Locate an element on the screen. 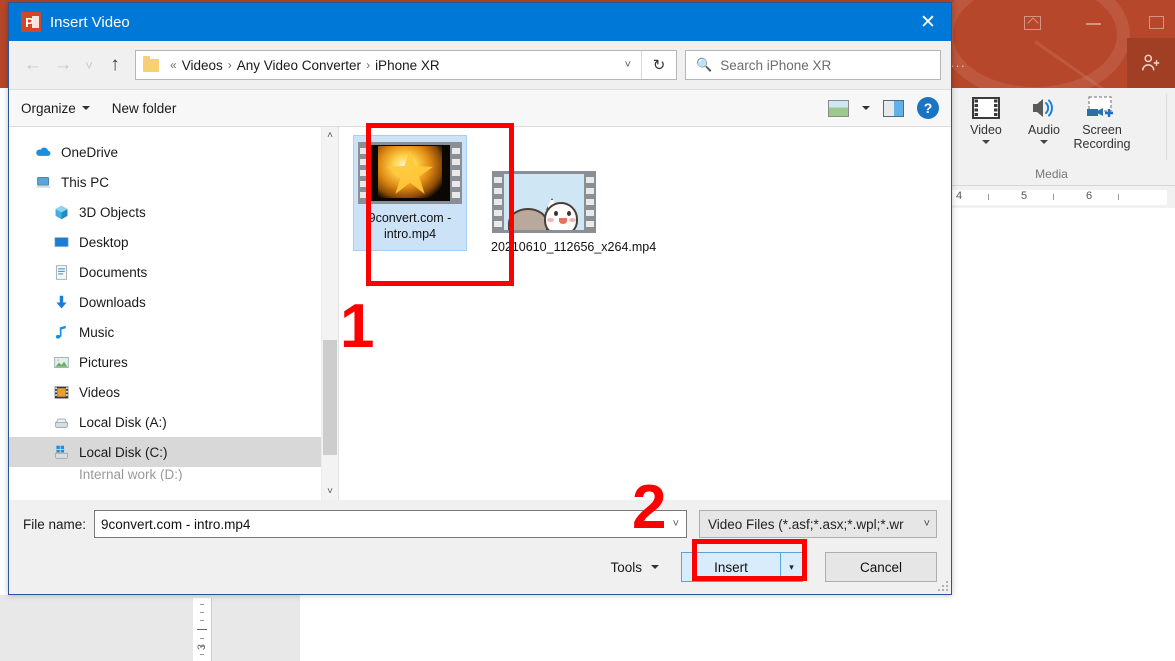 The width and height of the screenshot is (1175, 661). search-box: 🔍 Search iPhone XR is located at coordinates (813, 65).